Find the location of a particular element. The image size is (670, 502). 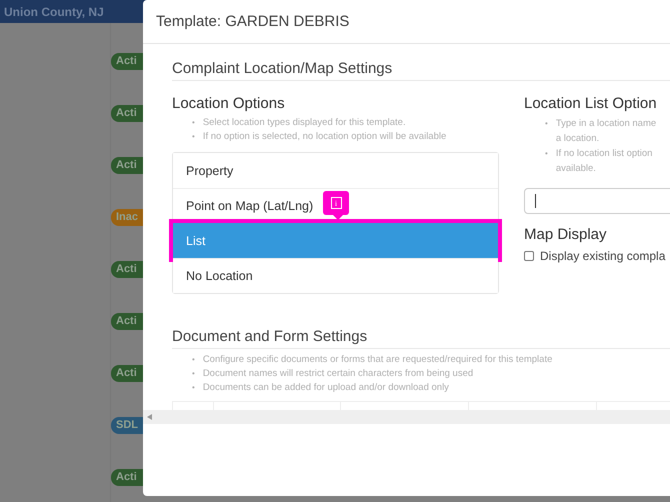

section-heading: Location Options is located at coordinates (229, 103).